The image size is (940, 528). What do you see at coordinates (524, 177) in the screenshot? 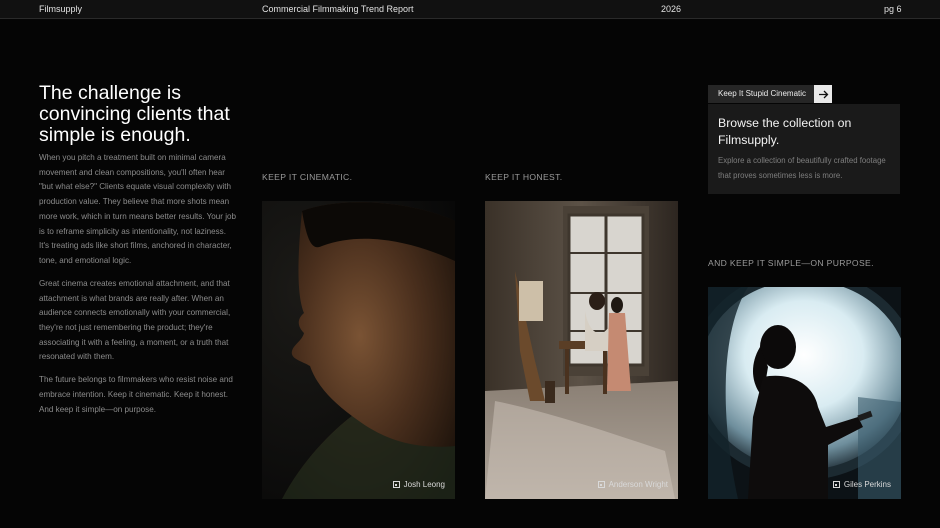
I see `column-label-honest: KEEP IT HONEST.` at bounding box center [524, 177].